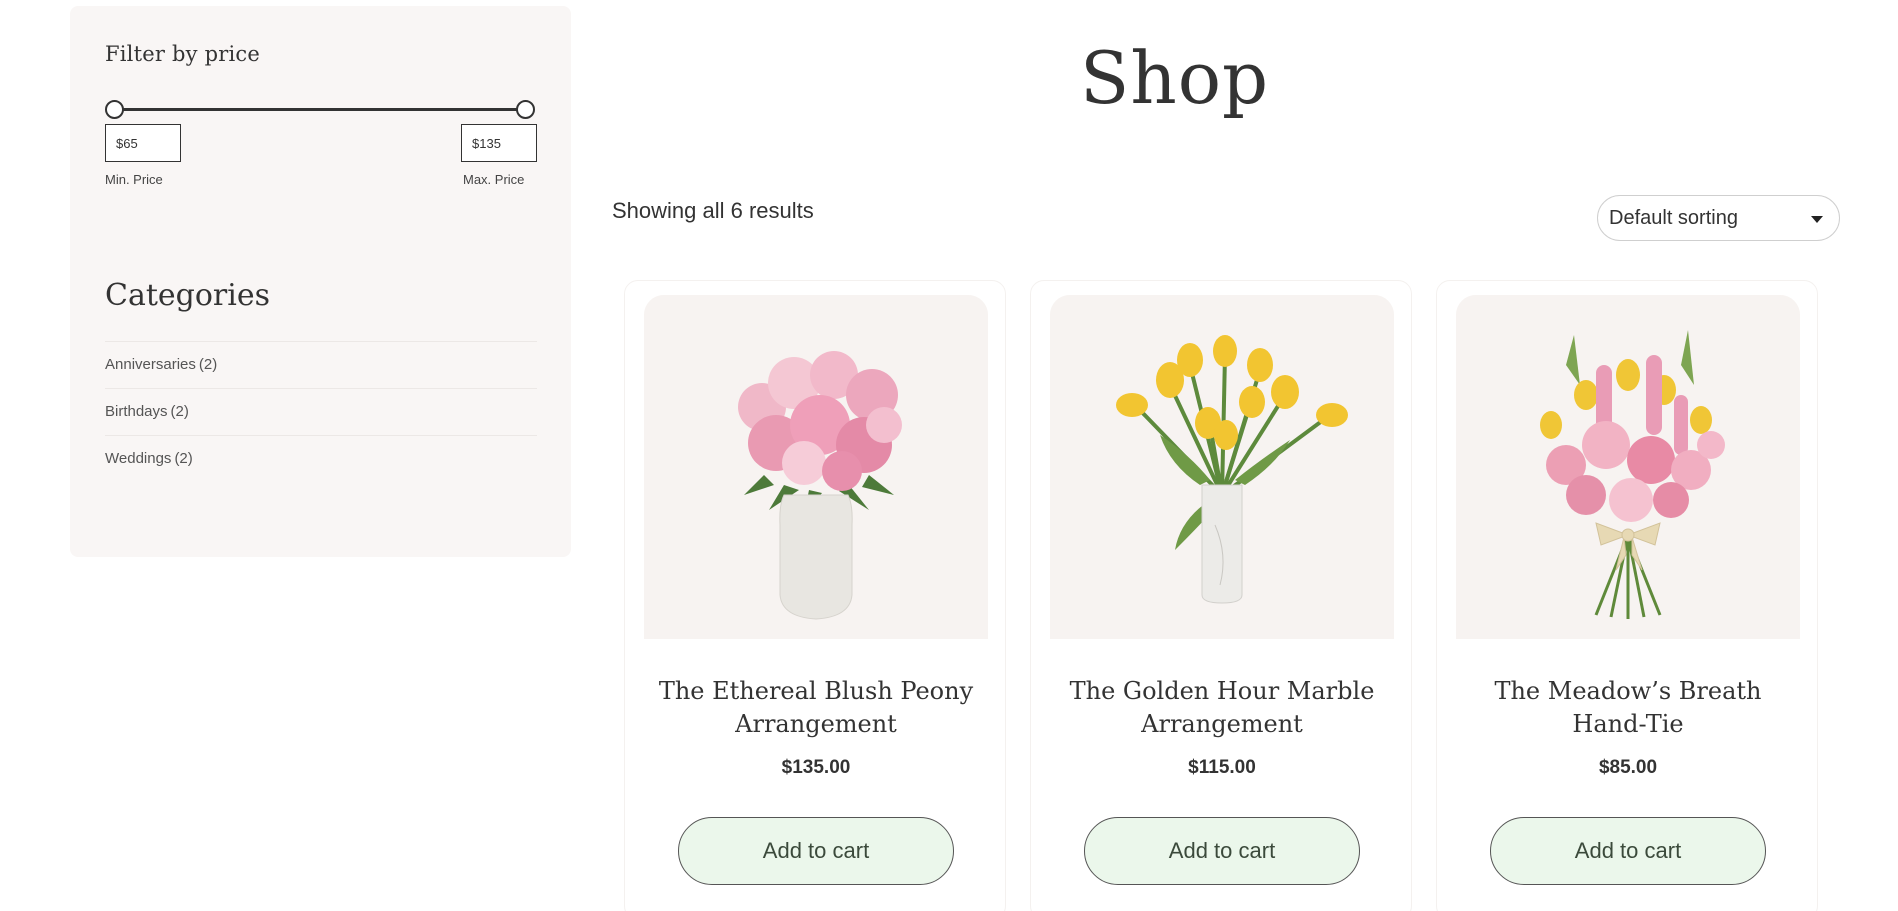 The image size is (1898, 911). What do you see at coordinates (321, 156) in the screenshot?
I see `price-inputs: Min. Price Max. Price` at bounding box center [321, 156].